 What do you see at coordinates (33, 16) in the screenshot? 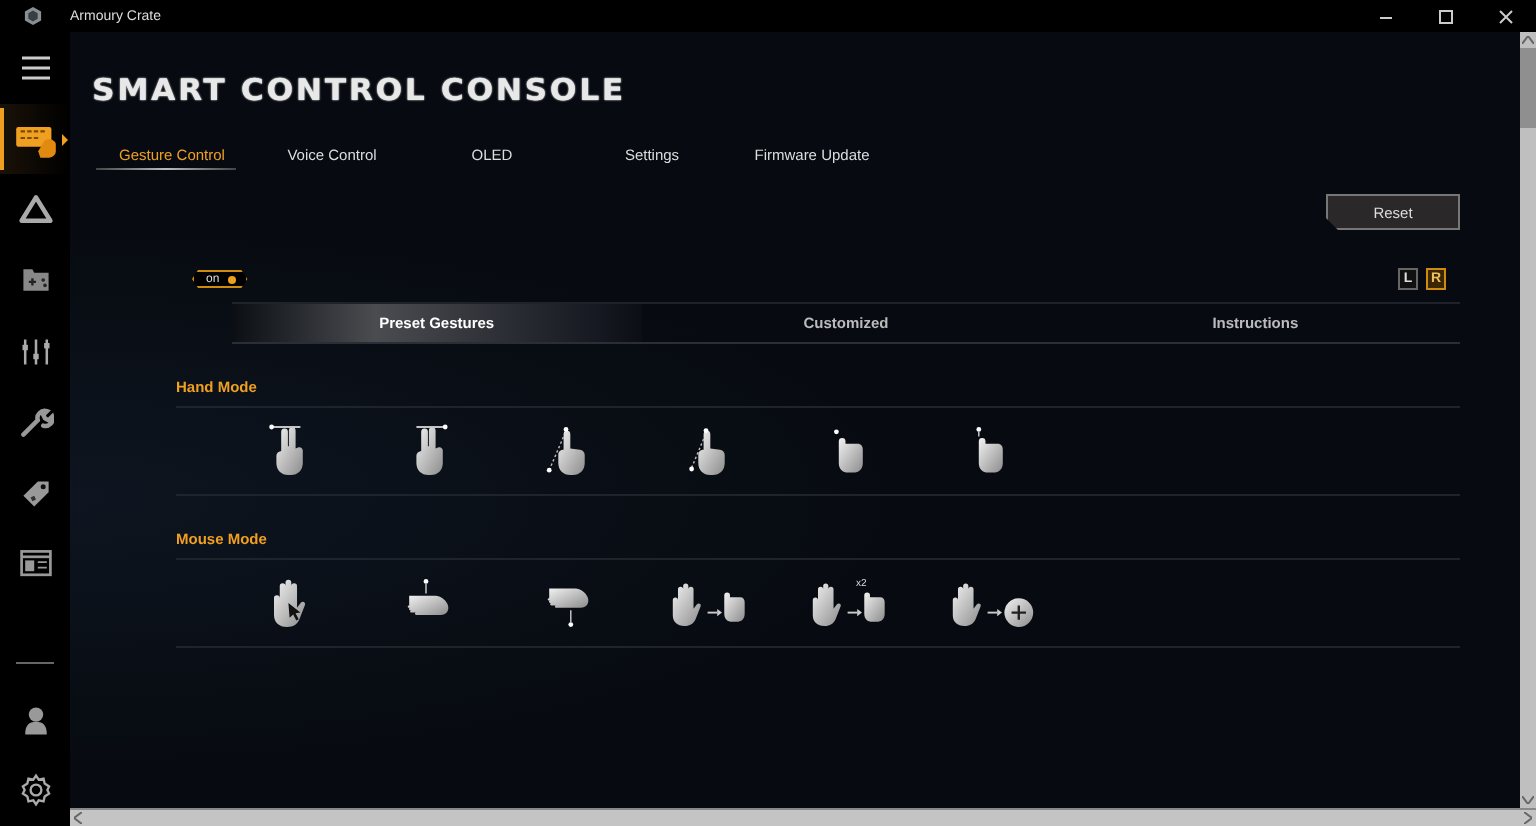
I see `app-logo-icon` at bounding box center [33, 16].